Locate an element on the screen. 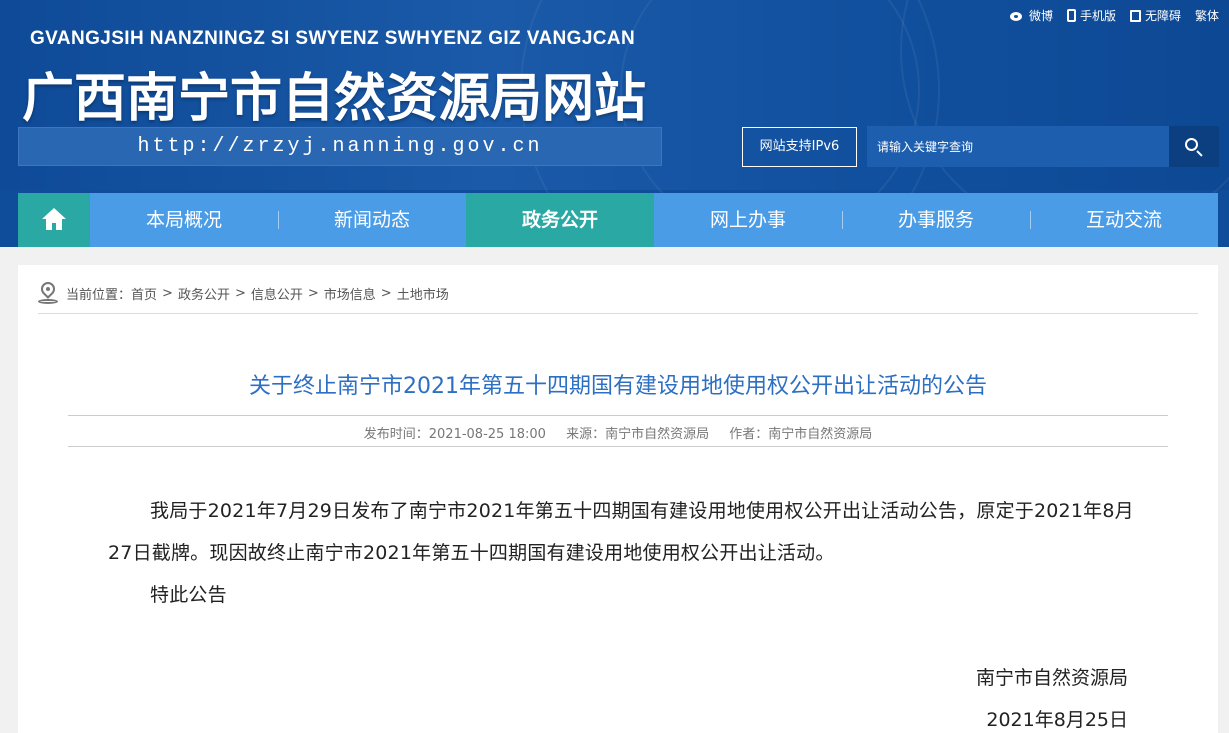  breadcrumb: 当前位置： 首页 > 政务公开 > 信息公开 > 市场信息 > 土地市场 is located at coordinates (243, 292).